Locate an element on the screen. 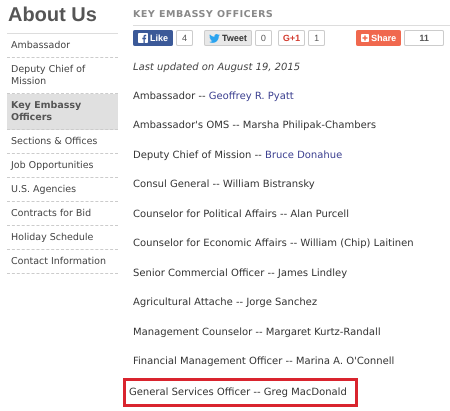 The image size is (450, 411). sidebar-item: U.S. Agencies is located at coordinates (62, 190).